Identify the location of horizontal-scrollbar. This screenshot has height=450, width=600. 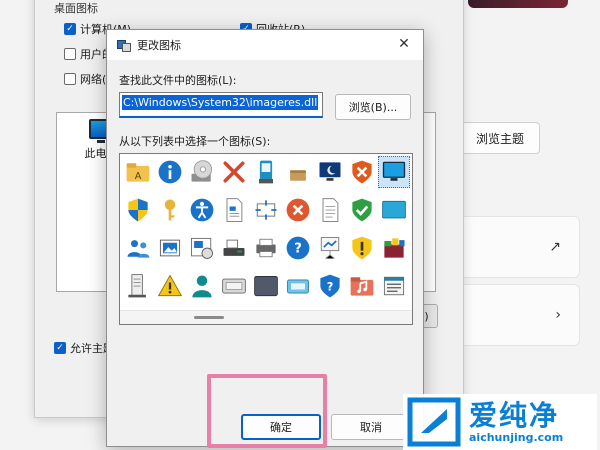
(266, 317).